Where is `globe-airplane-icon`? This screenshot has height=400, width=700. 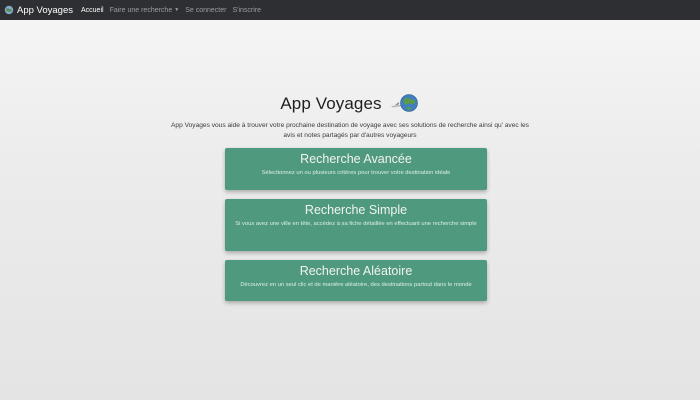 globe-airplane-icon is located at coordinates (404, 103).